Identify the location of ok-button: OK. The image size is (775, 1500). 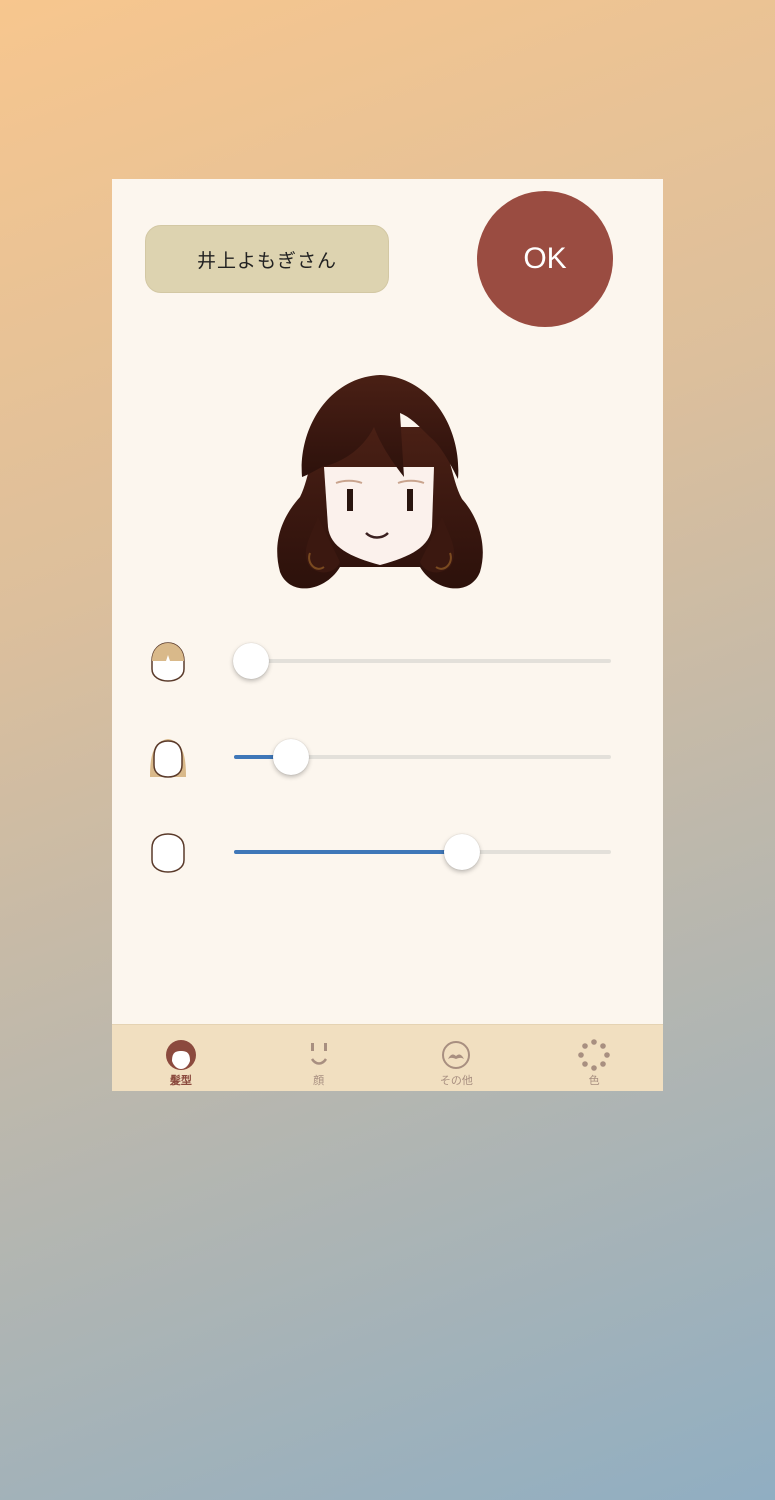
(545, 259).